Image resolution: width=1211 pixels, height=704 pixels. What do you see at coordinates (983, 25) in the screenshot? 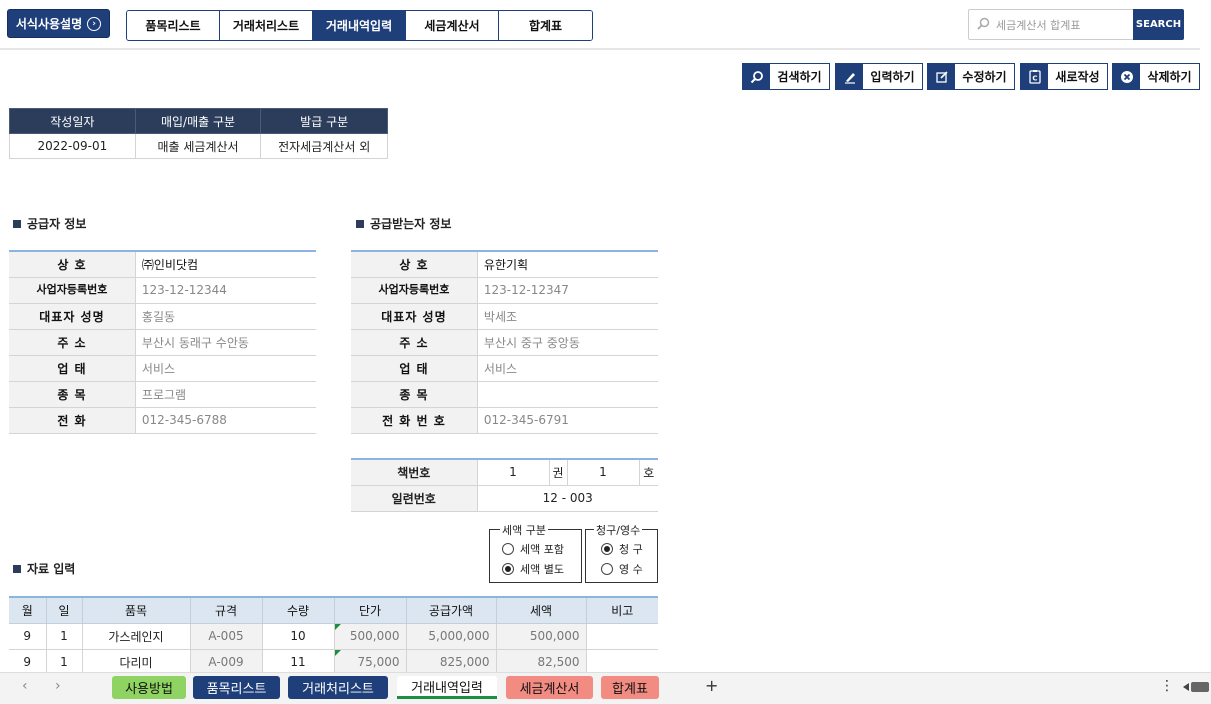
I see `search-icon` at bounding box center [983, 25].